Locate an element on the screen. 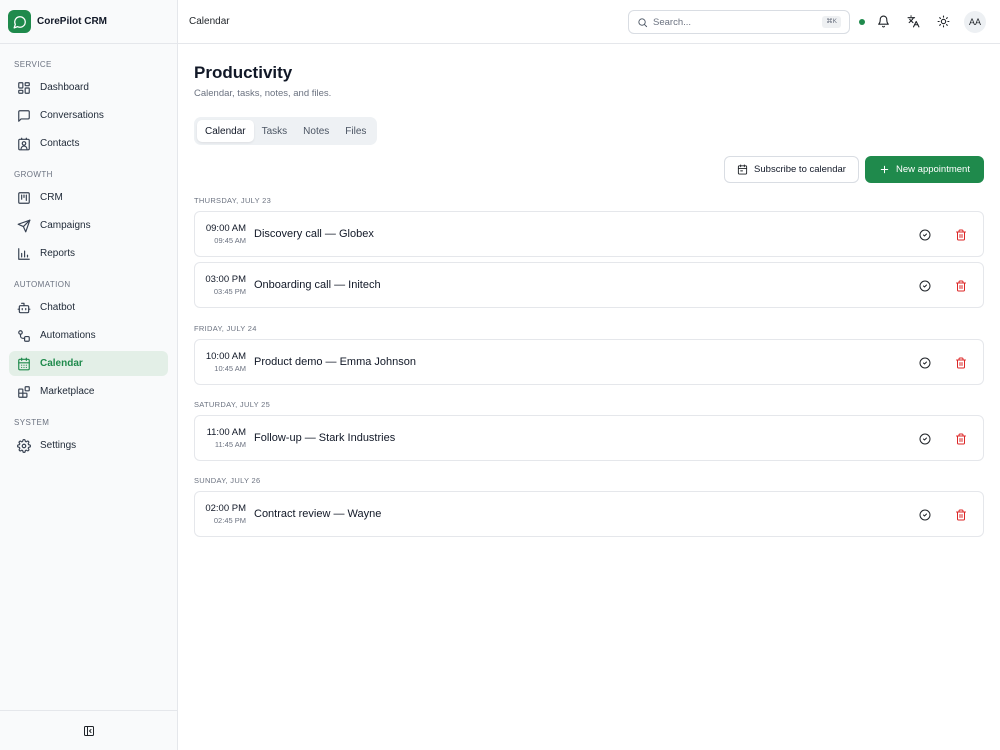 This screenshot has height=750, width=1000. appointment-title: Follow-up — Stark Industries is located at coordinates (325, 438).